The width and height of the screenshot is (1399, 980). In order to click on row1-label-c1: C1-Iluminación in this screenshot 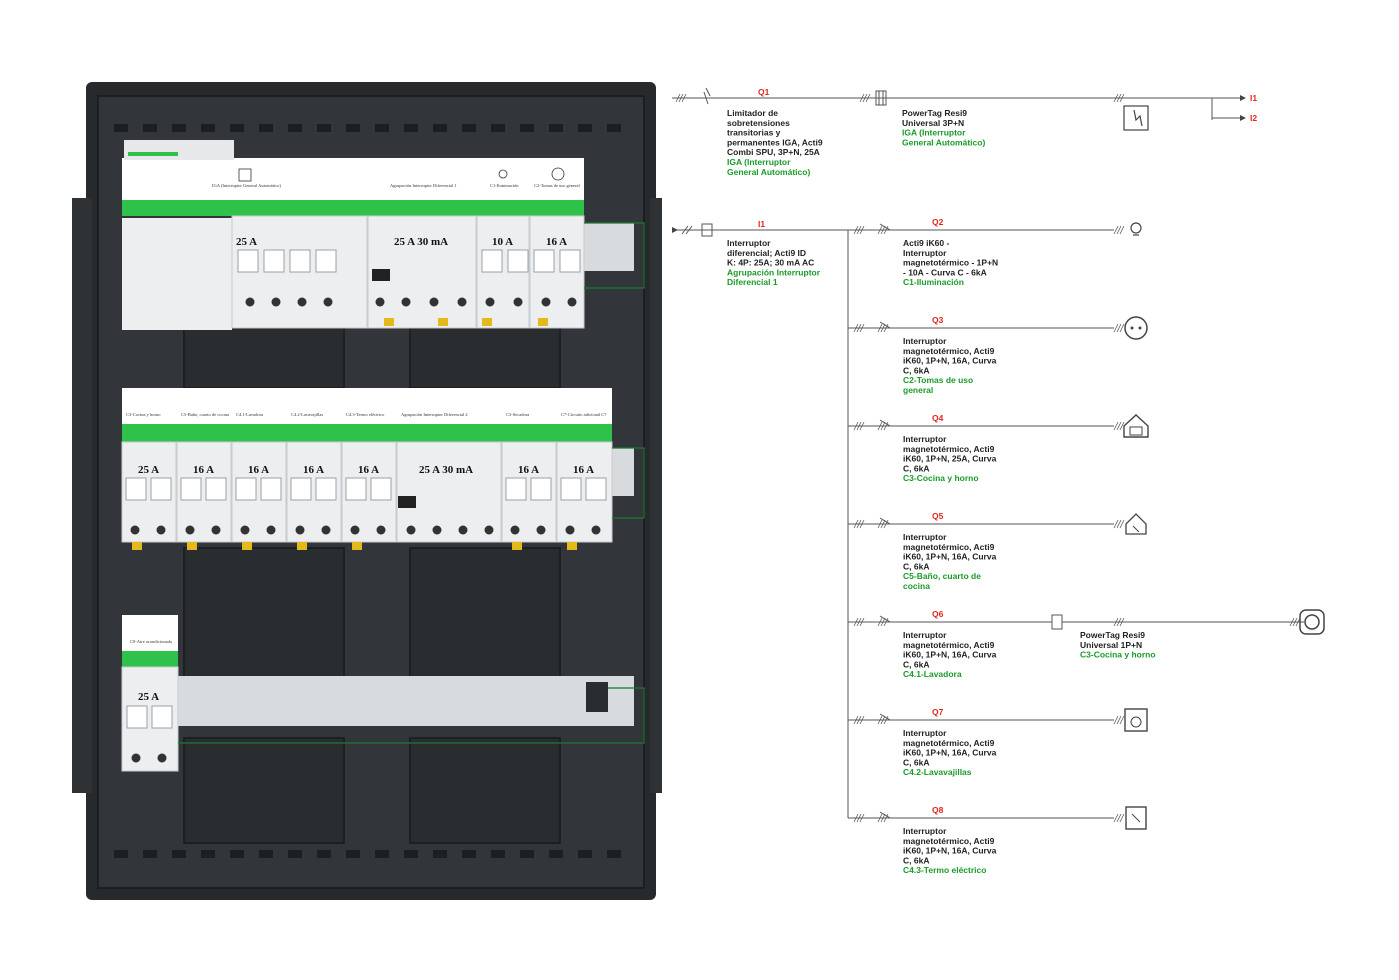, I will do `click(504, 185)`.